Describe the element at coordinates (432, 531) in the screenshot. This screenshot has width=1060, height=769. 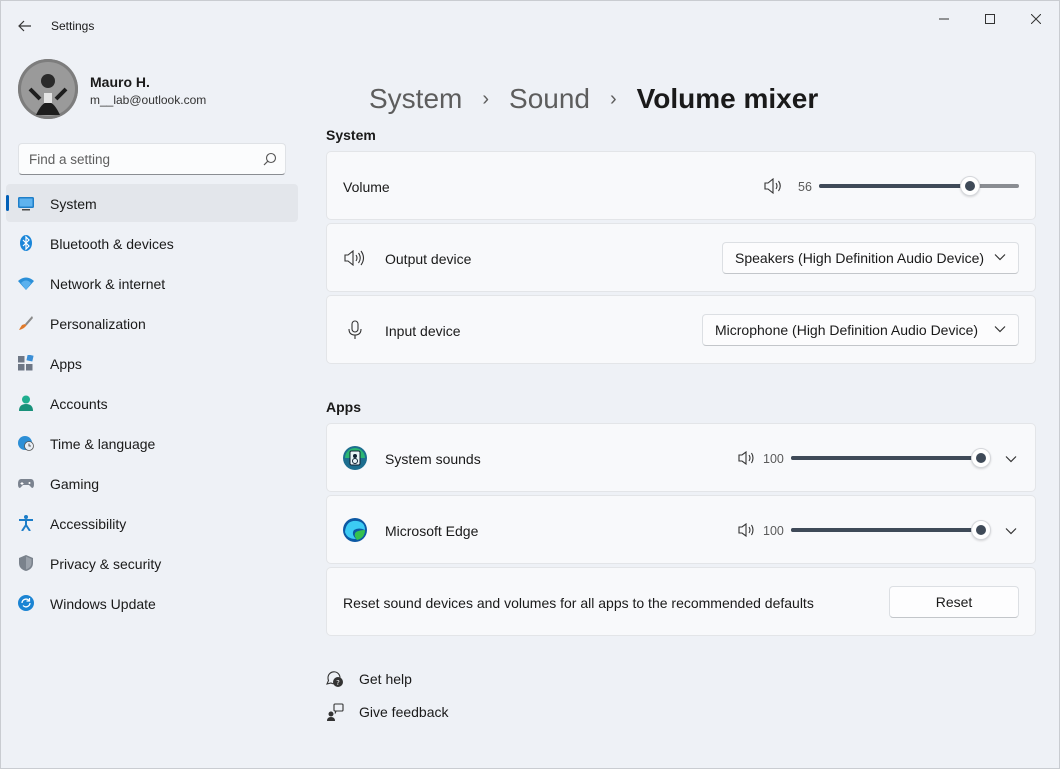
I see `app-name: Microsoft Edge` at that location.